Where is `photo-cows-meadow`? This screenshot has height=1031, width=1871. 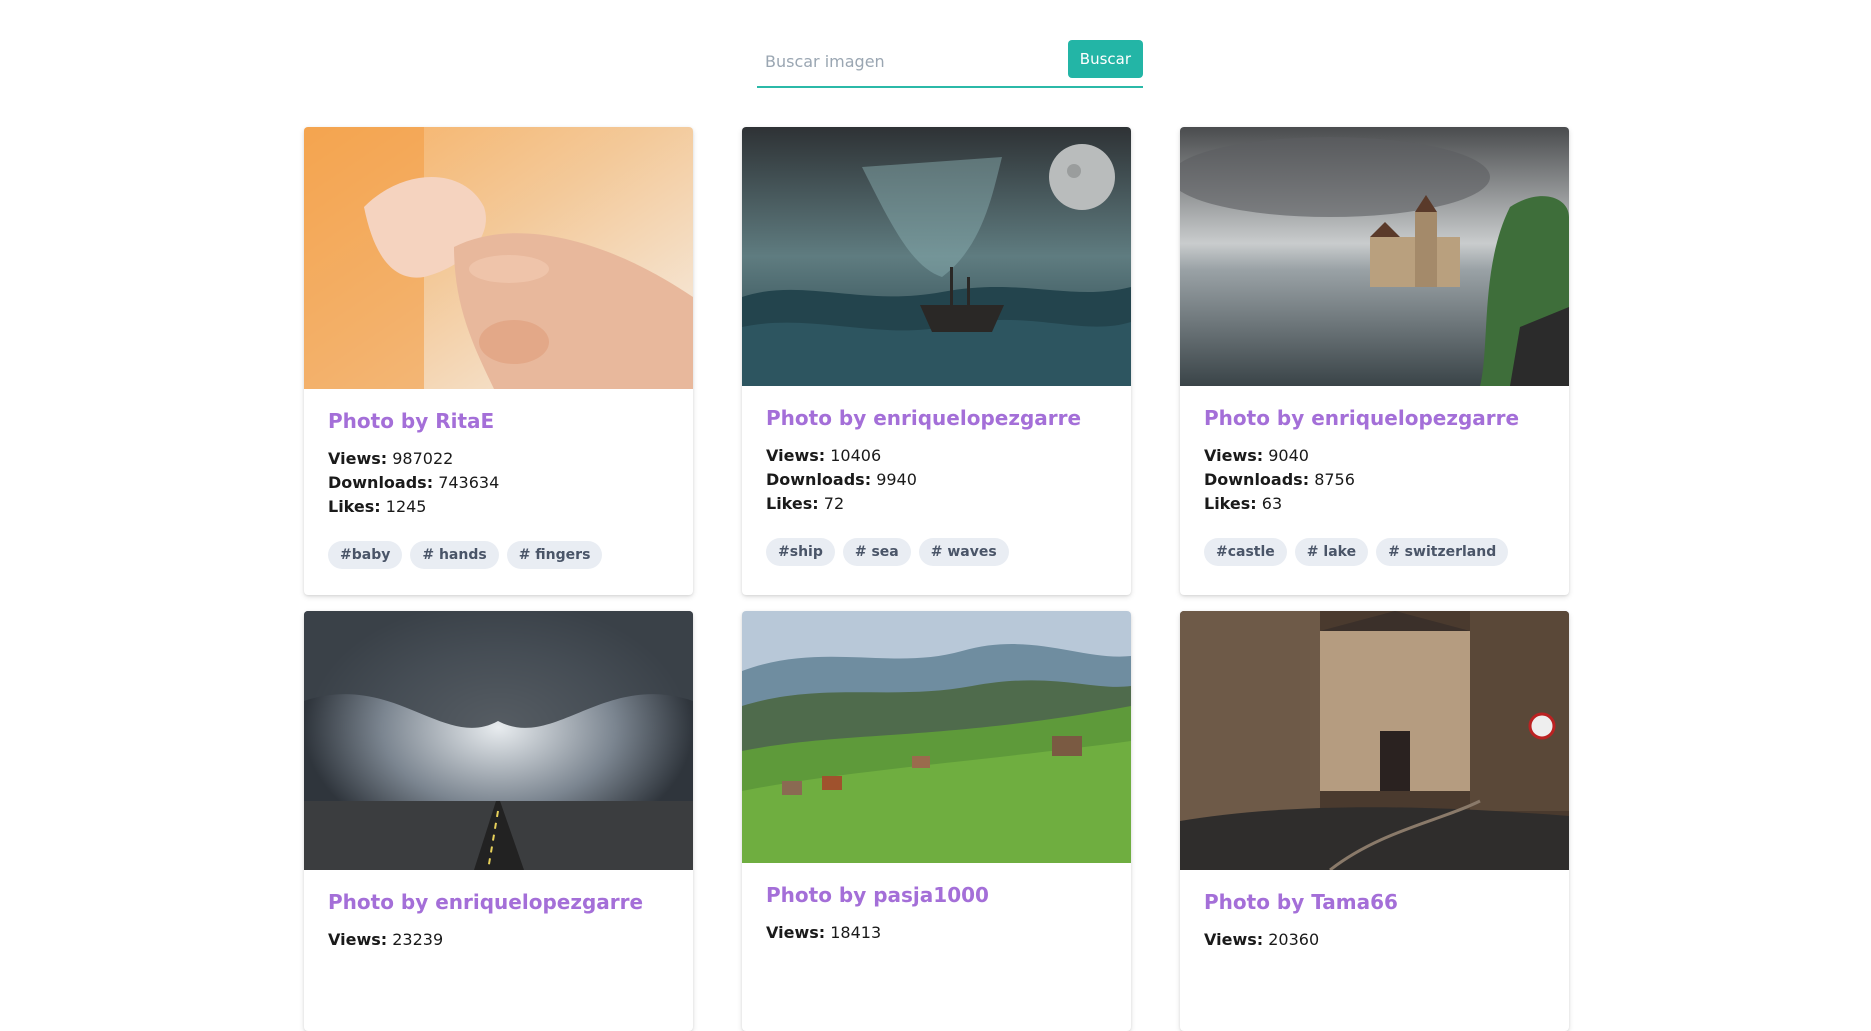 photo-cows-meadow is located at coordinates (936, 737).